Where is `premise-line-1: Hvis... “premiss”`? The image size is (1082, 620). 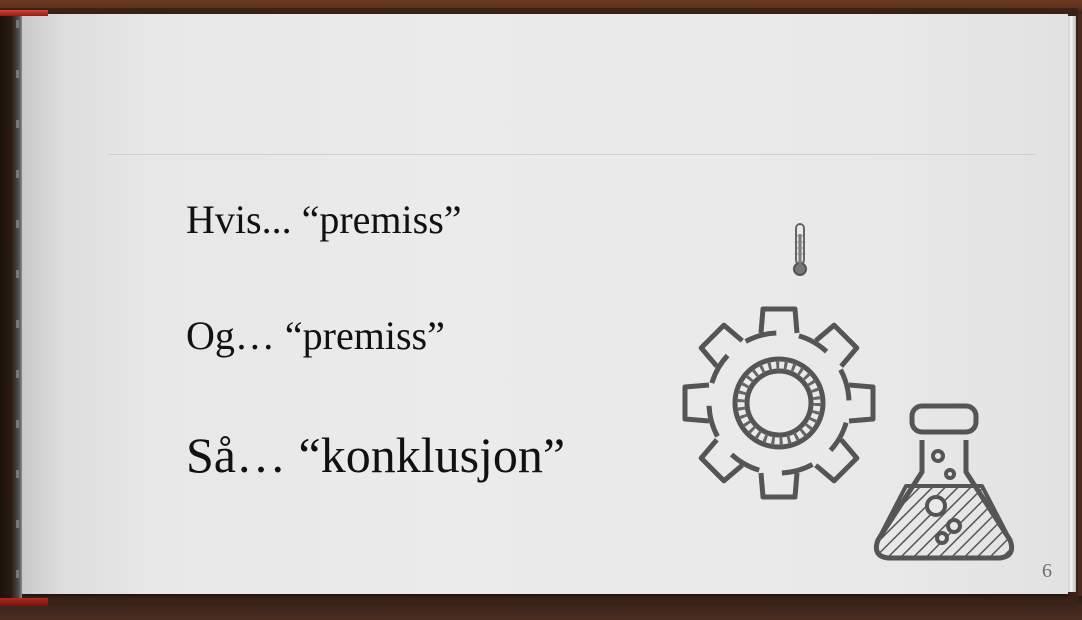
premise-line-1: Hvis... “premiss” is located at coordinates (324, 219).